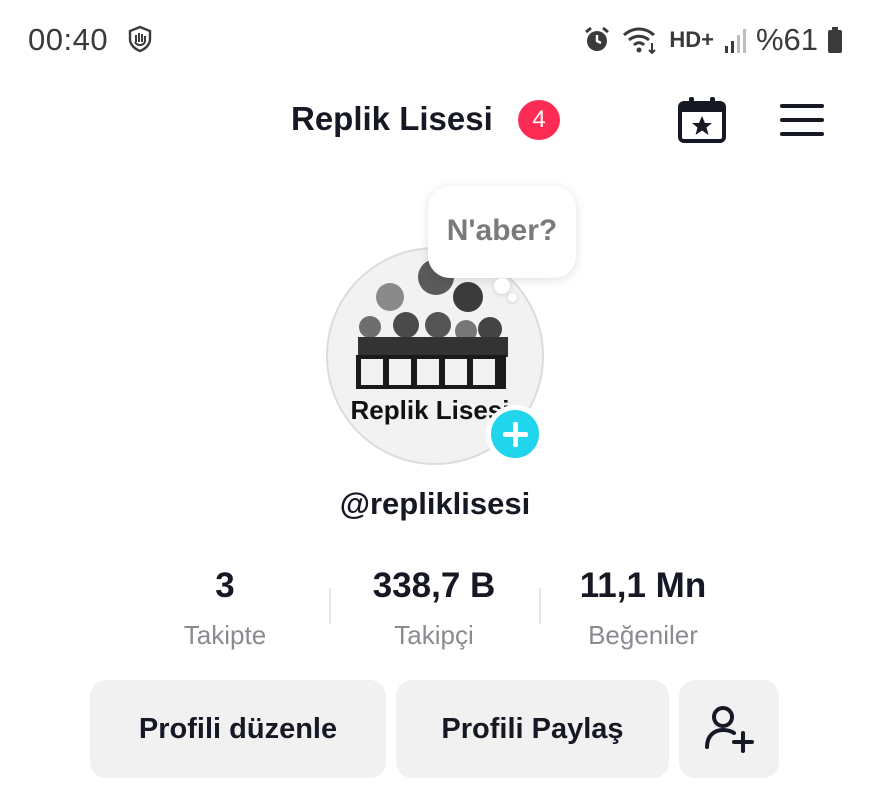 This screenshot has width=870, height=800. I want to click on hd-label: HD+, so click(691, 39).